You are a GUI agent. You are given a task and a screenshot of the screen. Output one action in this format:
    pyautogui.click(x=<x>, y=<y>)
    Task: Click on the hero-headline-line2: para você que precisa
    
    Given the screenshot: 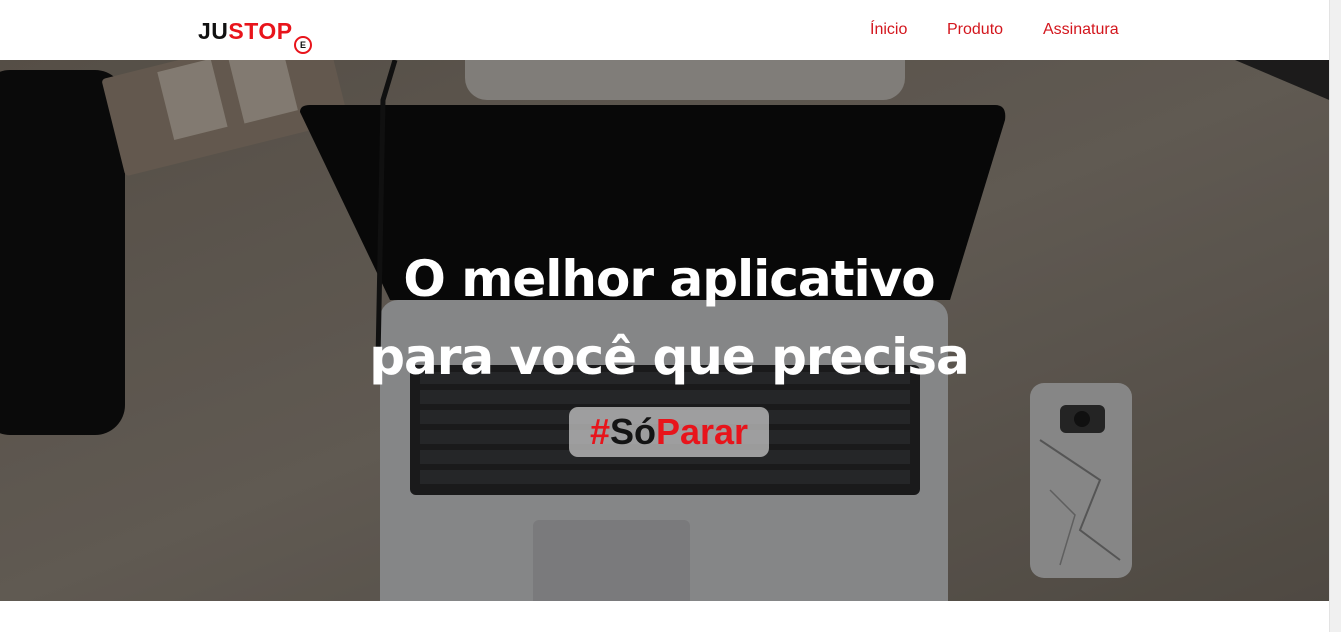 What is the action you would take?
    pyautogui.click(x=669, y=357)
    